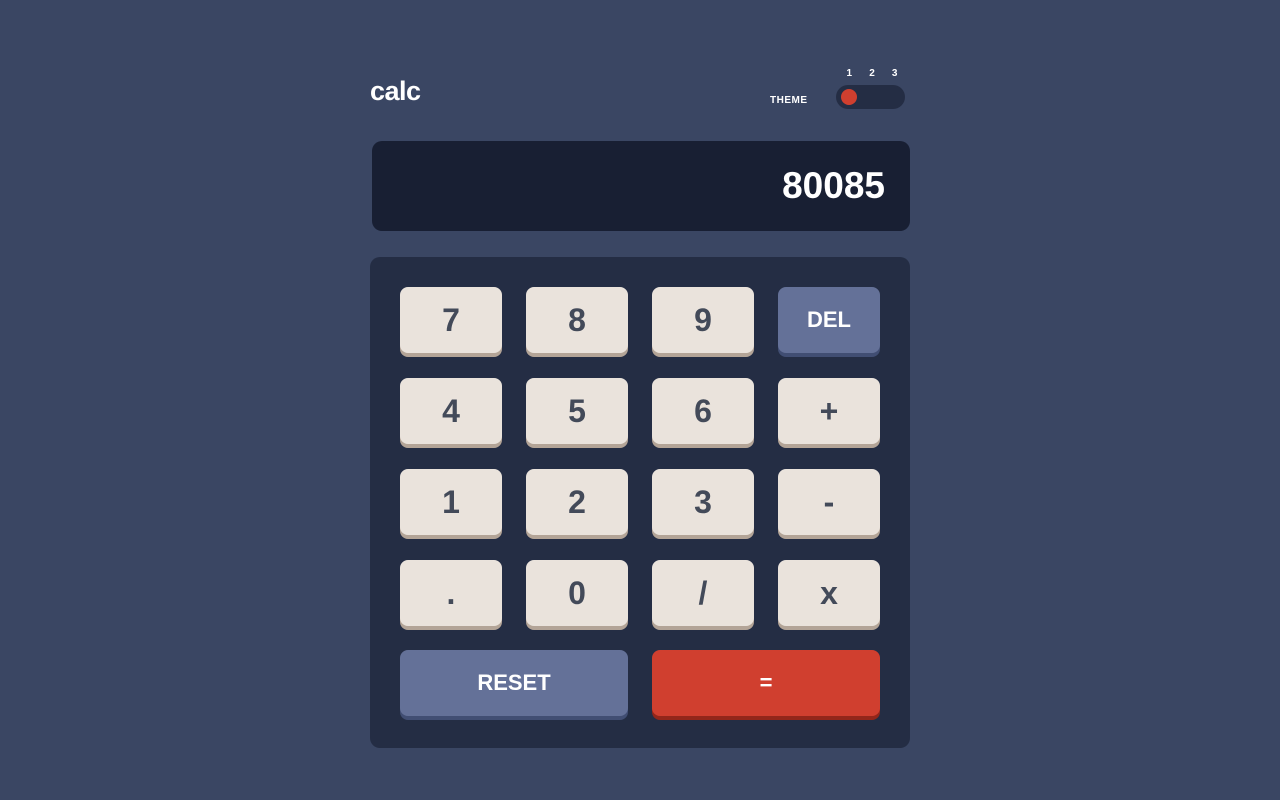 The image size is (1280, 800). Describe the element at coordinates (870, 97) in the screenshot. I see `theme-toggle` at that location.